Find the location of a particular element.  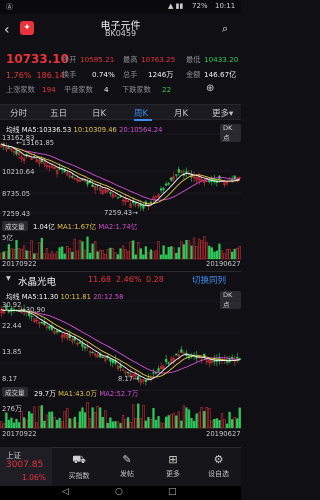

stock2-toggle-icon: ▾ is located at coordinates (8, 278).